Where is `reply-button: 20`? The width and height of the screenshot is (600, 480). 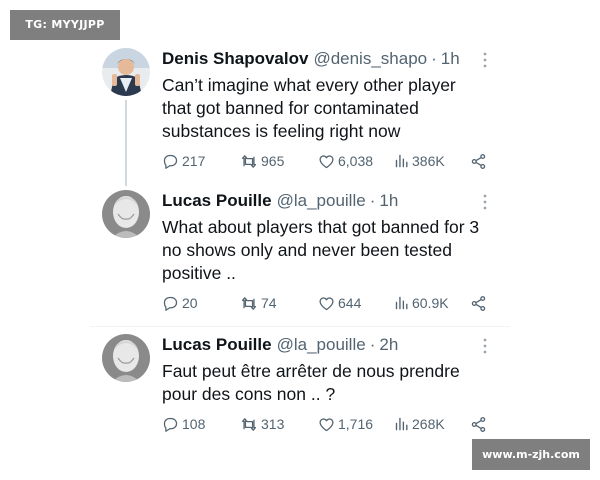
reply-button: 20 is located at coordinates (180, 303).